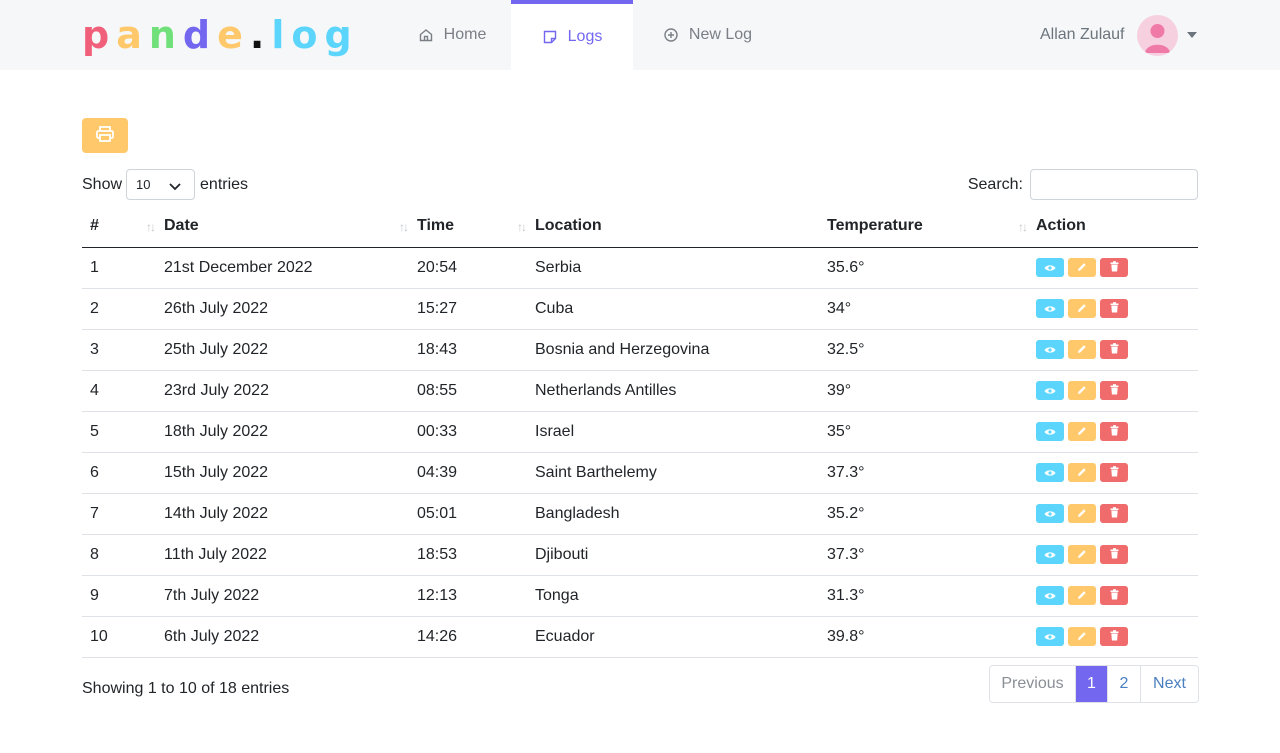 Image resolution: width=1280 pixels, height=753 pixels. I want to click on chevron-down-icon, so click(1191, 35).